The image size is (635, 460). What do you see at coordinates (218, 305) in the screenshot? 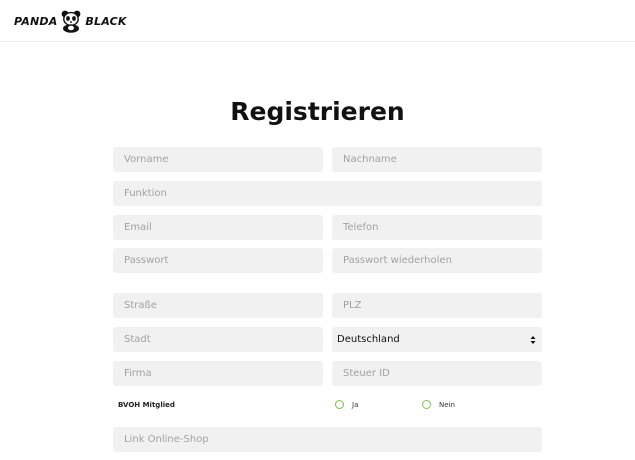
I see `street-input` at bounding box center [218, 305].